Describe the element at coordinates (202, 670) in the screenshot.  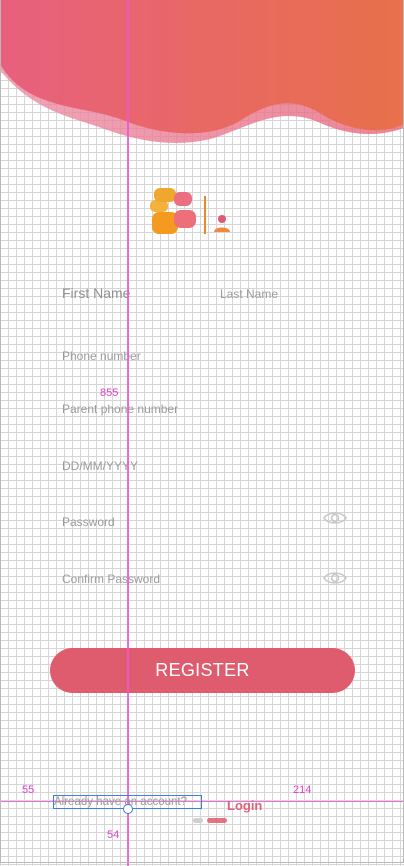
I see `register-button: REGISTER` at that location.